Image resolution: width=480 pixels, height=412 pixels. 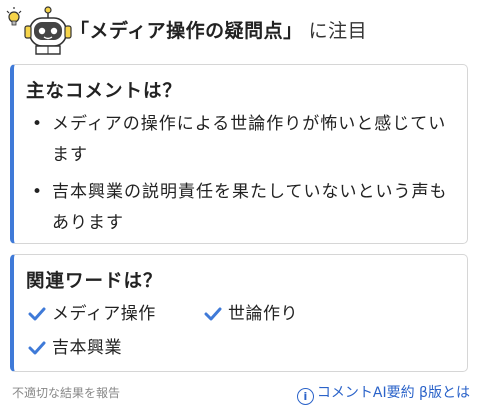 What do you see at coordinates (393, 393) in the screenshot?
I see `about-ai-summary-label: コメントAI要約 β版とは` at bounding box center [393, 393].